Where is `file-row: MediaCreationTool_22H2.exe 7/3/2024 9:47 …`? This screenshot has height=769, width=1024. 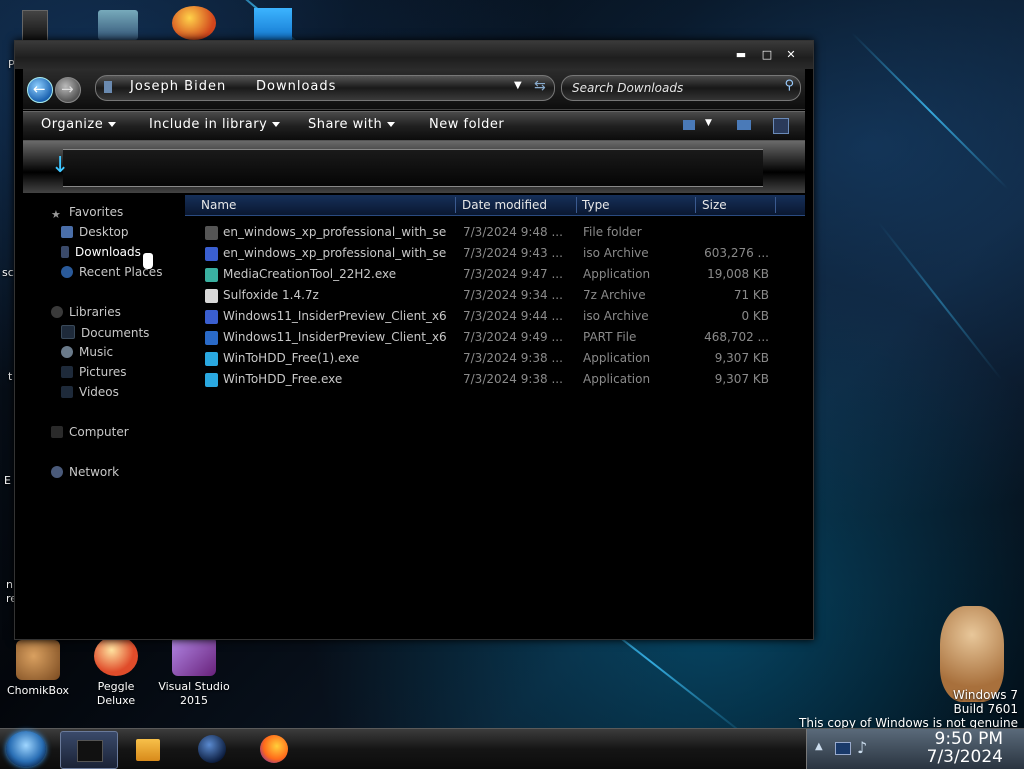 file-row: MediaCreationTool_22H2.exe 7/3/2024 9:47 … is located at coordinates (489, 275).